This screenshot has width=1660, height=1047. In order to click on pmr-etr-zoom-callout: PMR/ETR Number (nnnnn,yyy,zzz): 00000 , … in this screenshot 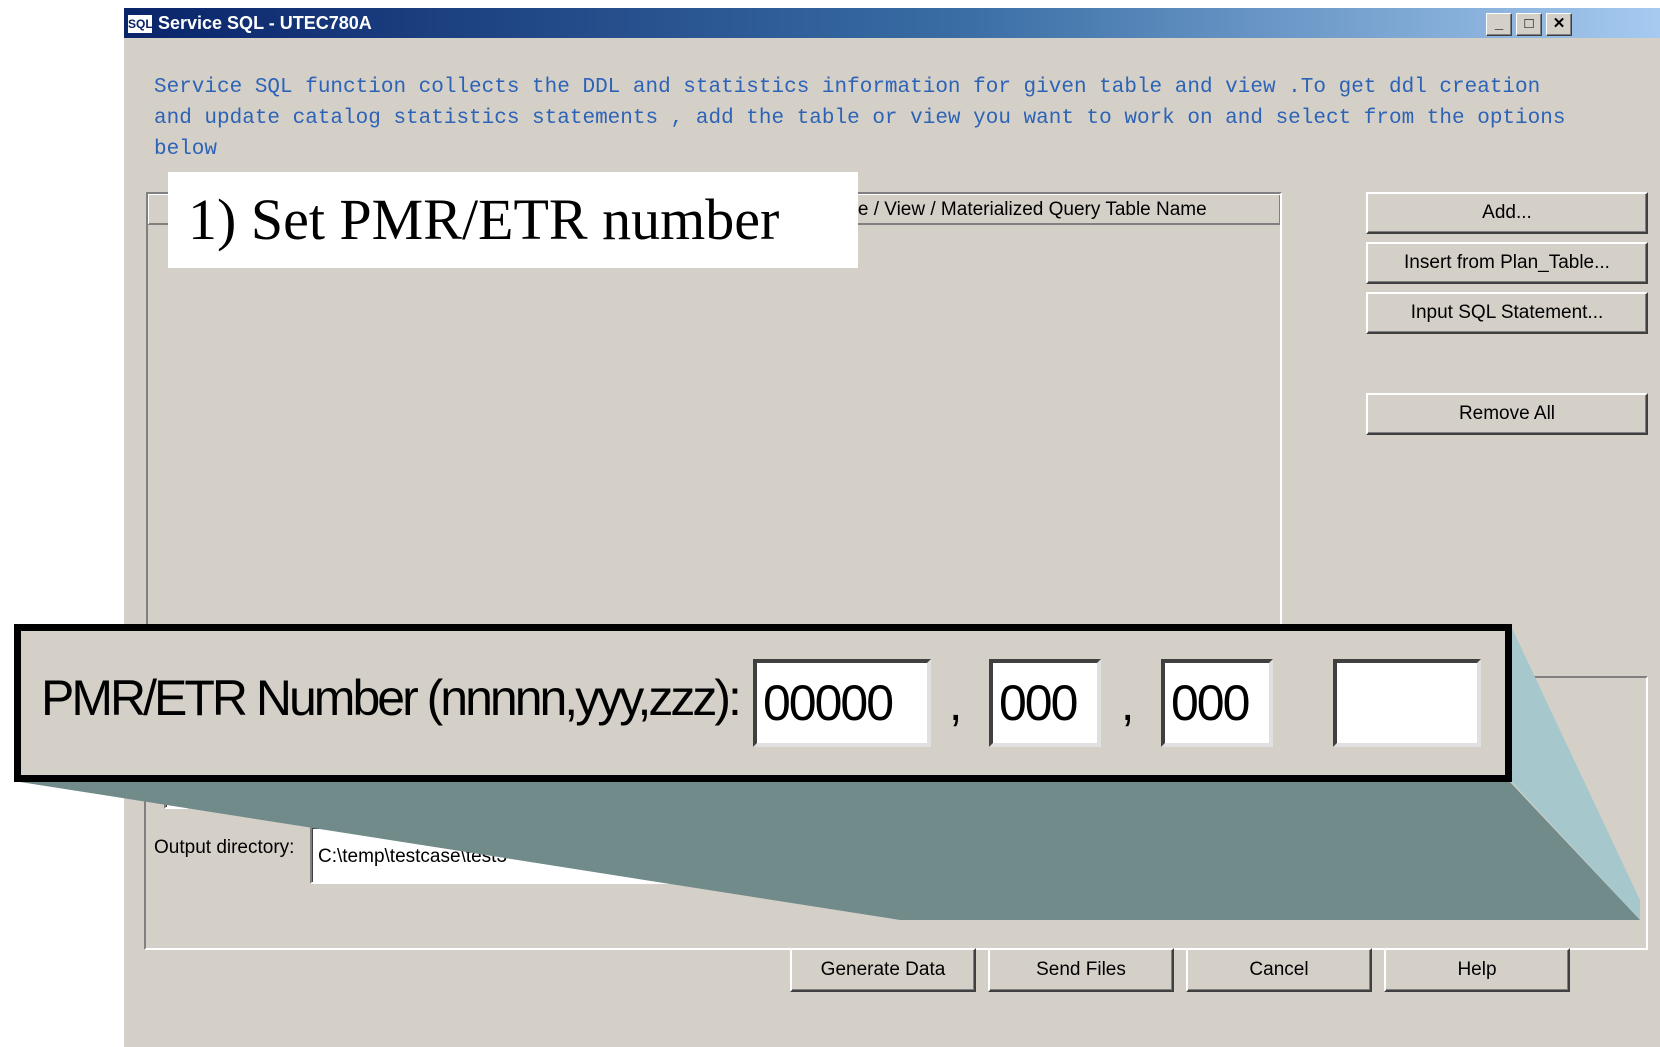, I will do `click(763, 703)`.